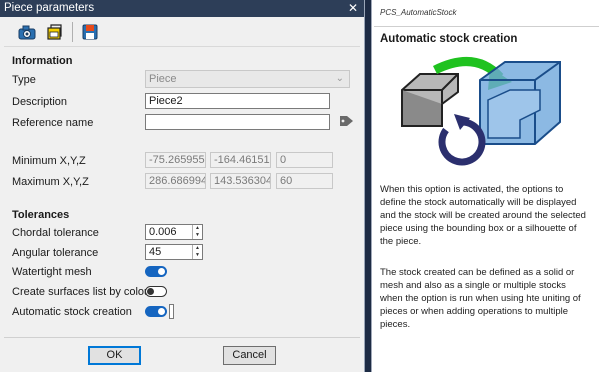 The image size is (601, 372). Describe the element at coordinates (114, 355) in the screenshot. I see `ok-button: OK` at that location.